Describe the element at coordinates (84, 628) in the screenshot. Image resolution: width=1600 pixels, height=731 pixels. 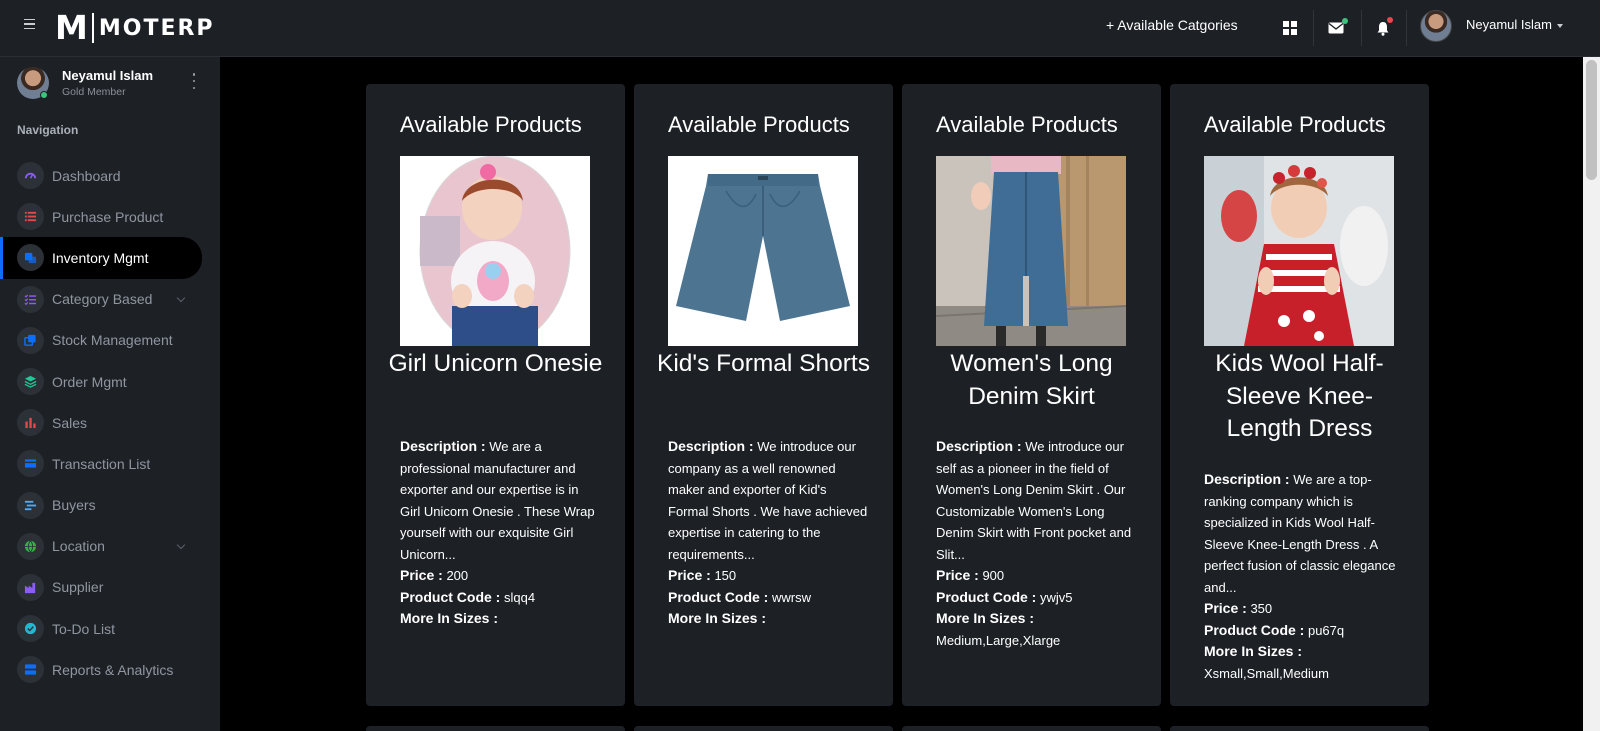
I see `sidebar-item-label: To-Do List` at that location.